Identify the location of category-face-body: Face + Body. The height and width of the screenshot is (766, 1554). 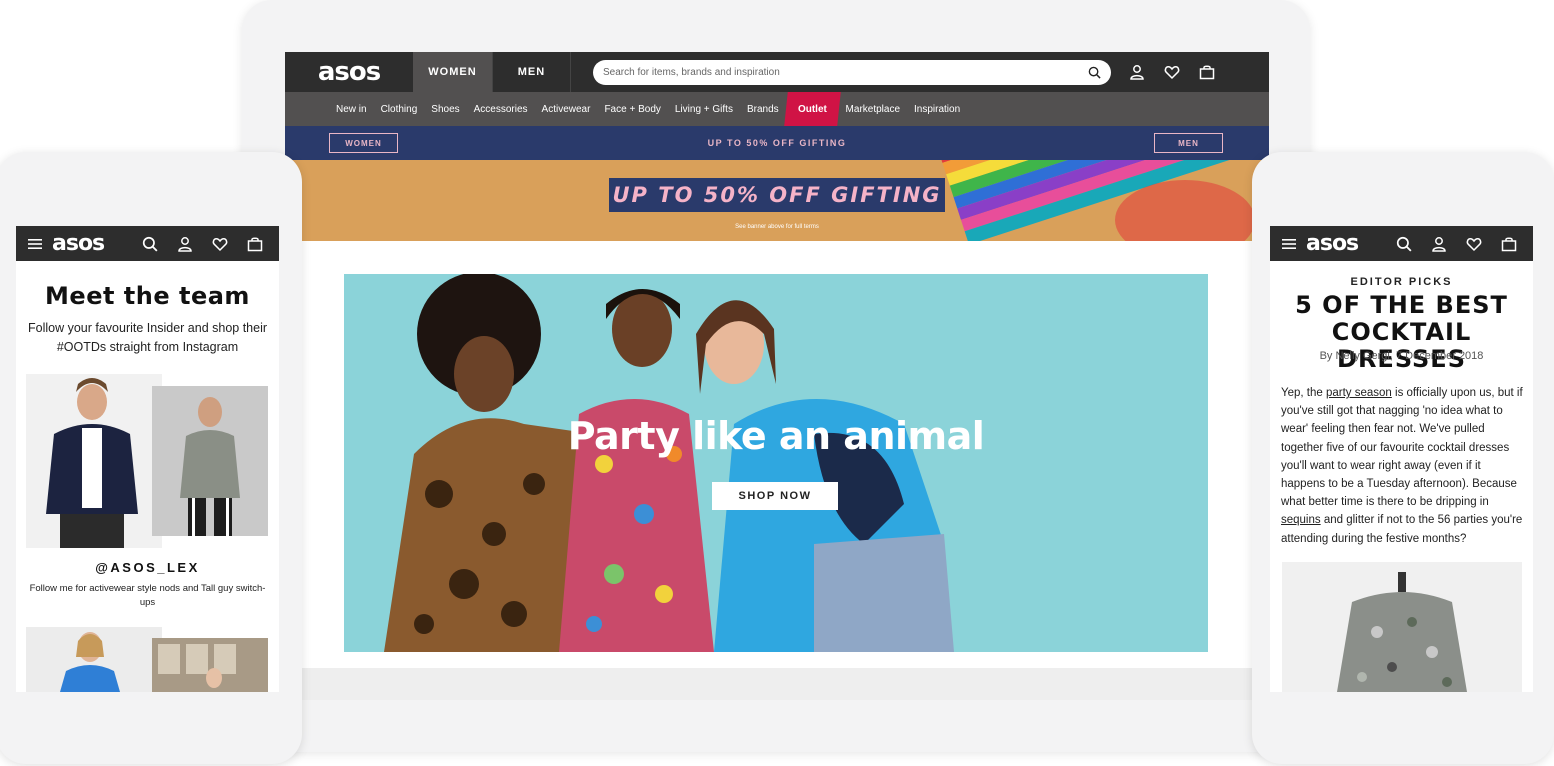
(632, 109).